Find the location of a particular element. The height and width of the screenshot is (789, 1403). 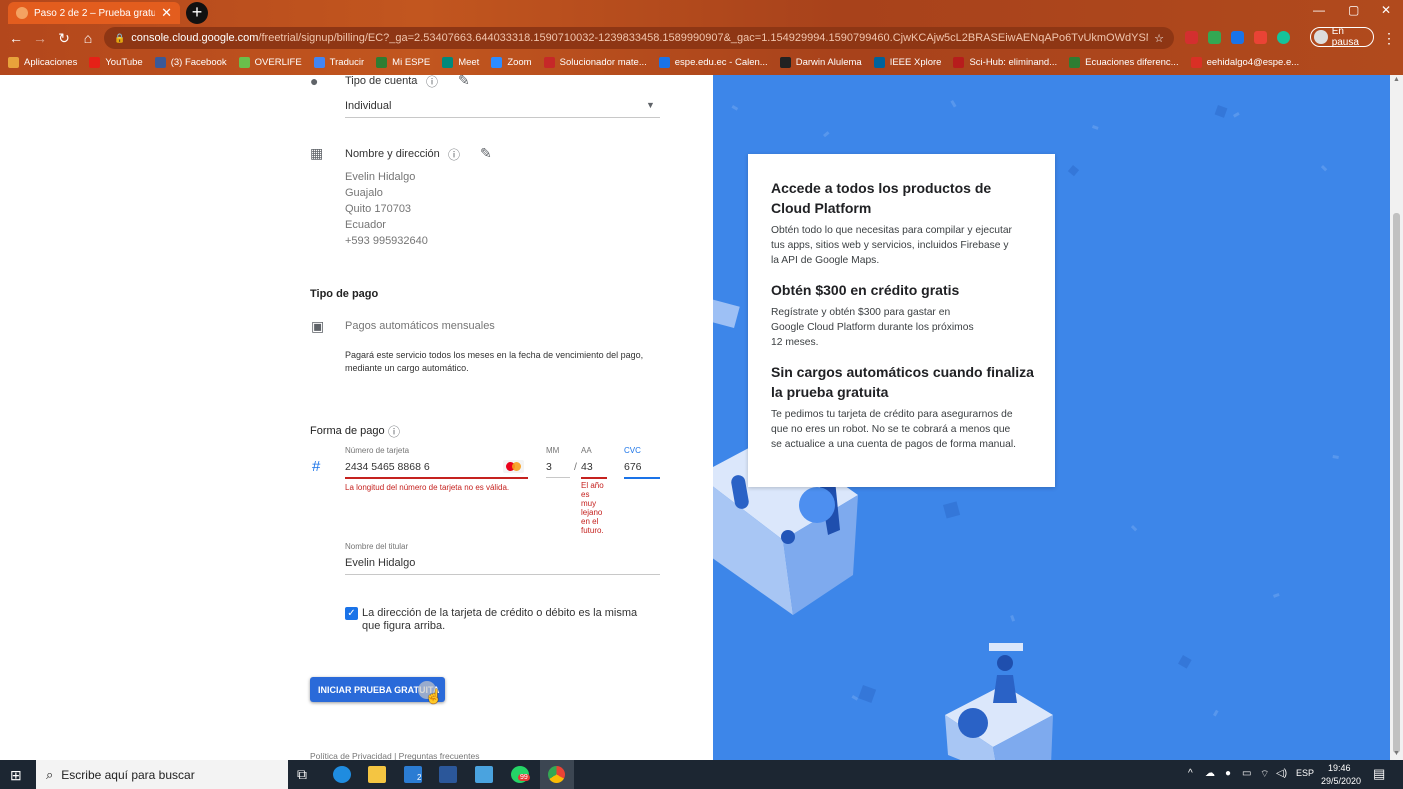

bookmark-item: Meet is located at coordinates (460, 62).